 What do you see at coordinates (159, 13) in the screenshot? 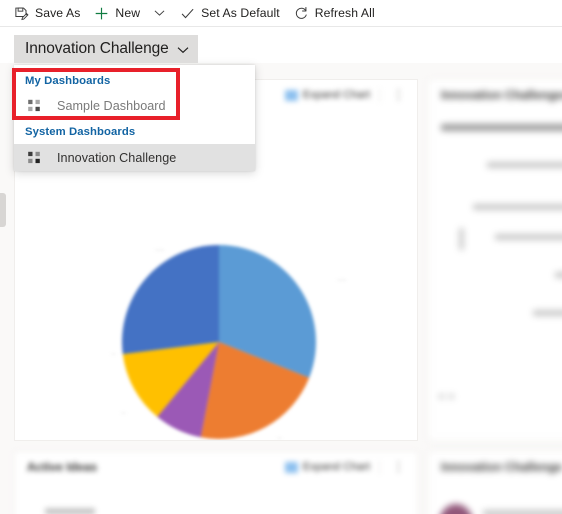
I see `new-chevron-down-icon` at bounding box center [159, 13].